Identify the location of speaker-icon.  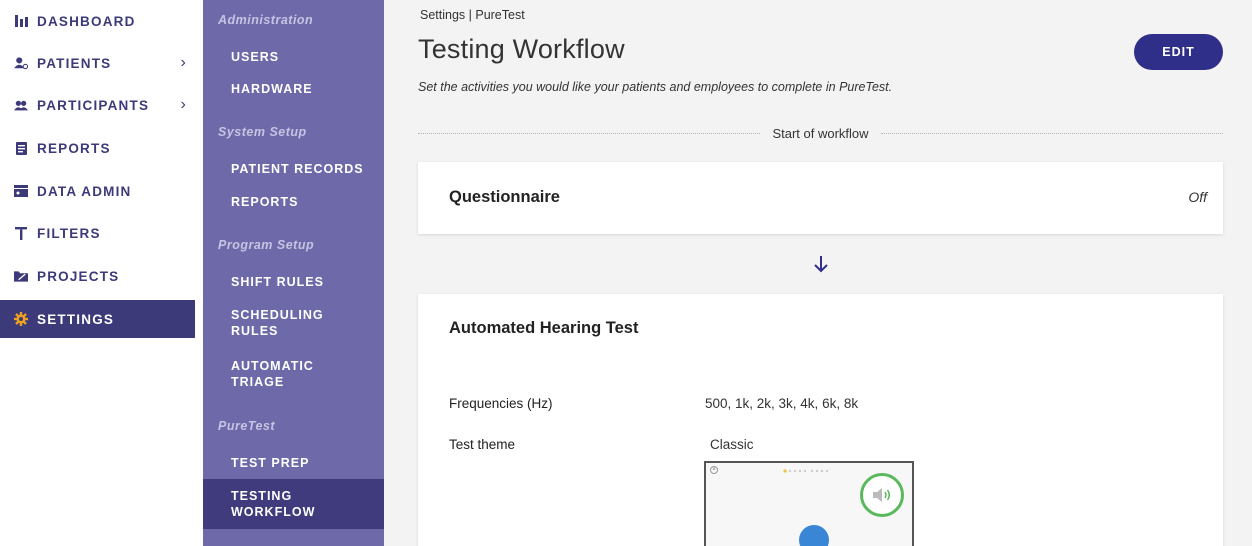
(882, 495).